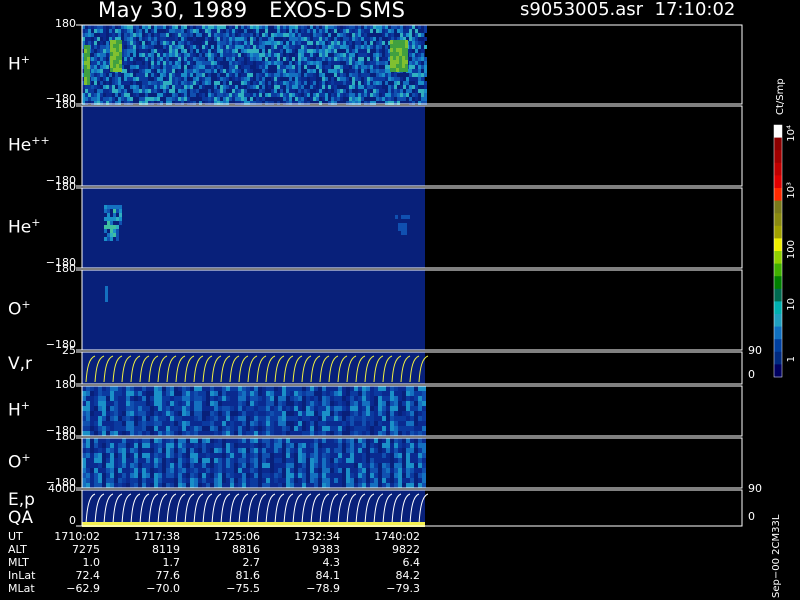 The width and height of the screenshot is (800, 600). I want to click on panel-label-hep: He+, so click(24, 227).